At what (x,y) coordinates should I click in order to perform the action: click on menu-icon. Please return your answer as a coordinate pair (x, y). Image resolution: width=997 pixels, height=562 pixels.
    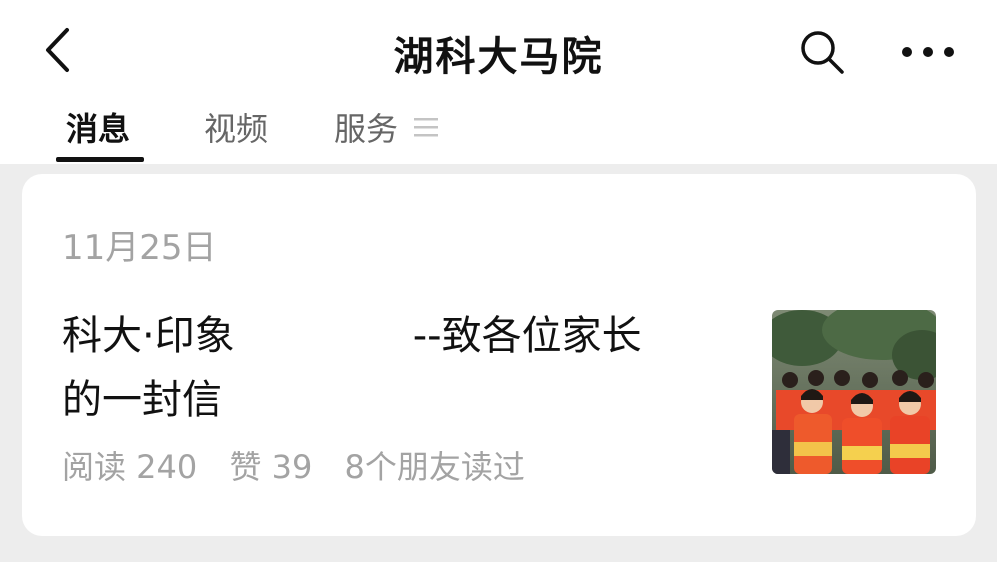
    Looking at the image, I should click on (426, 127).